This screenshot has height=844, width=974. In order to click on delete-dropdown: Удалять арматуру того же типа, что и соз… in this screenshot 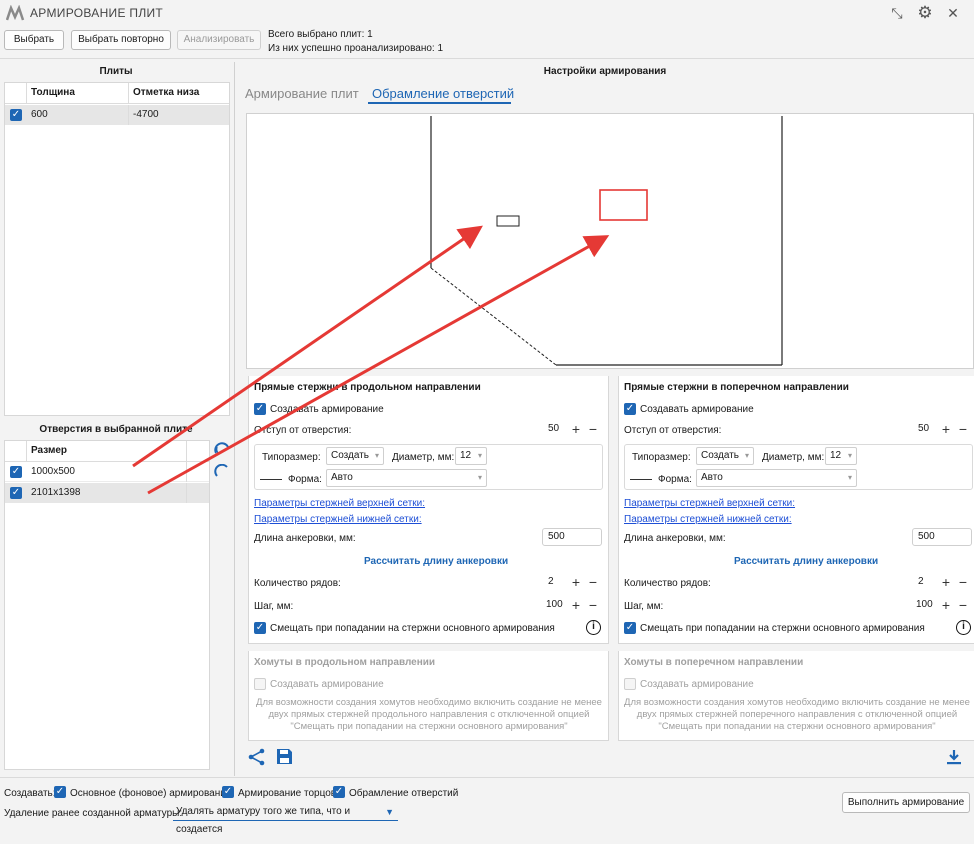, I will do `click(285, 819)`.